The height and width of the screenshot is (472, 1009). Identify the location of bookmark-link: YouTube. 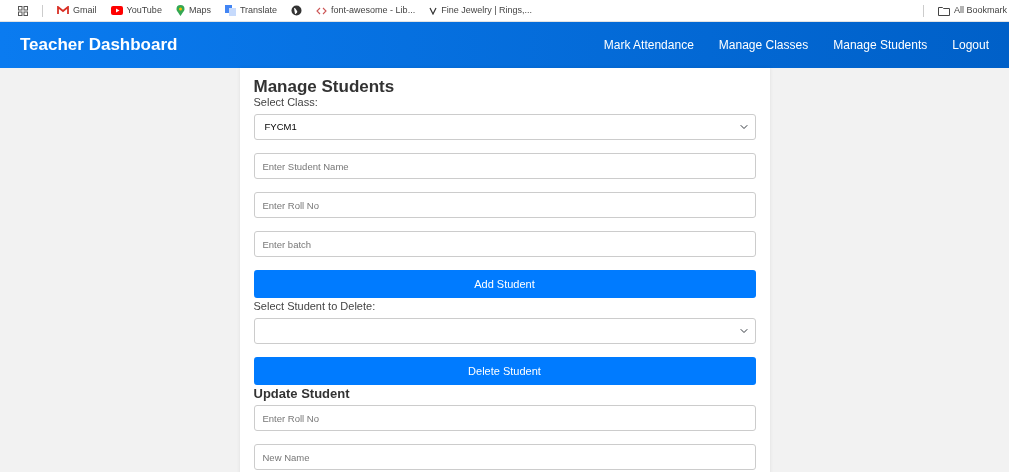
(136, 10).